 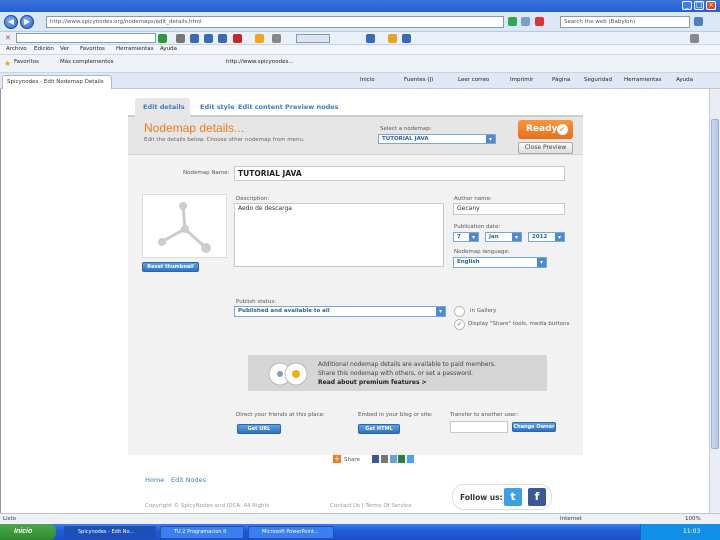 What do you see at coordinates (711, 5) in the screenshot?
I see `close-window-button: ×` at bounding box center [711, 5].